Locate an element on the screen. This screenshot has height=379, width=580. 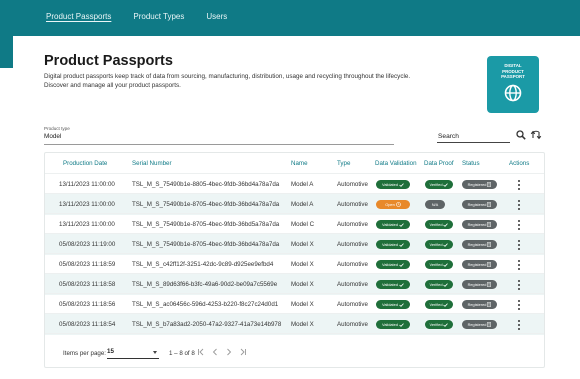
search-icon is located at coordinates (521, 135).